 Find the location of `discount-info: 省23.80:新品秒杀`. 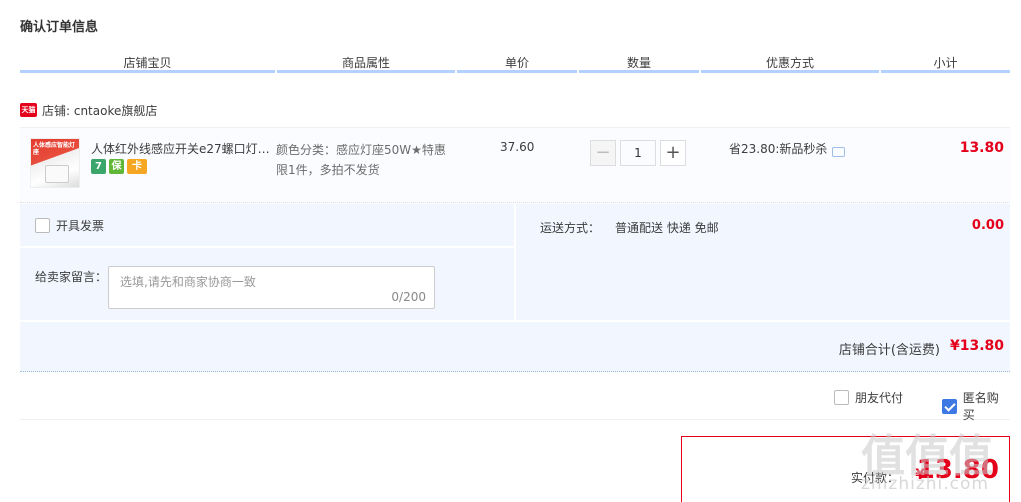

discount-info: 省23.80:新品秒杀 is located at coordinates (787, 148).